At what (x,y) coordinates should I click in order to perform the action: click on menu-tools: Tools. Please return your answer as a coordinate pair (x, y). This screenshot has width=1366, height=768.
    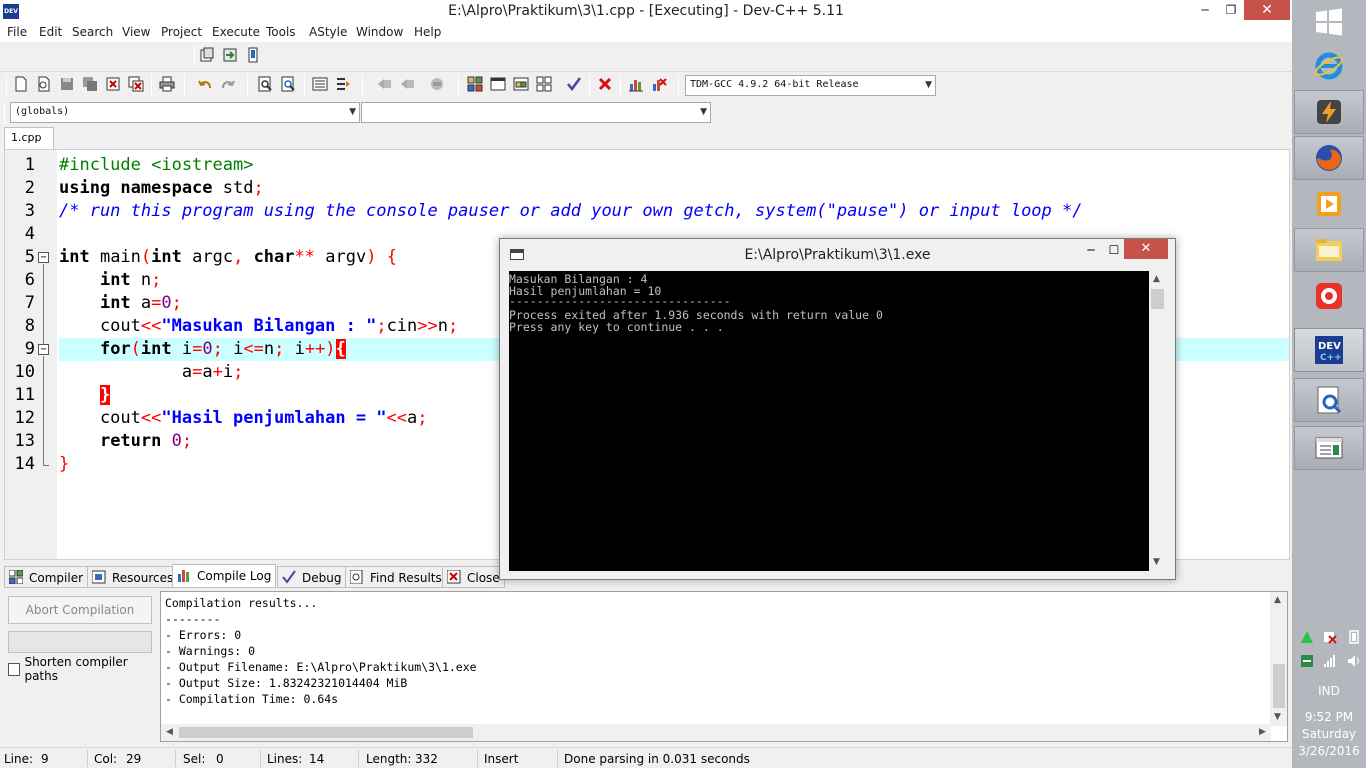
    Looking at the image, I should click on (281, 32).